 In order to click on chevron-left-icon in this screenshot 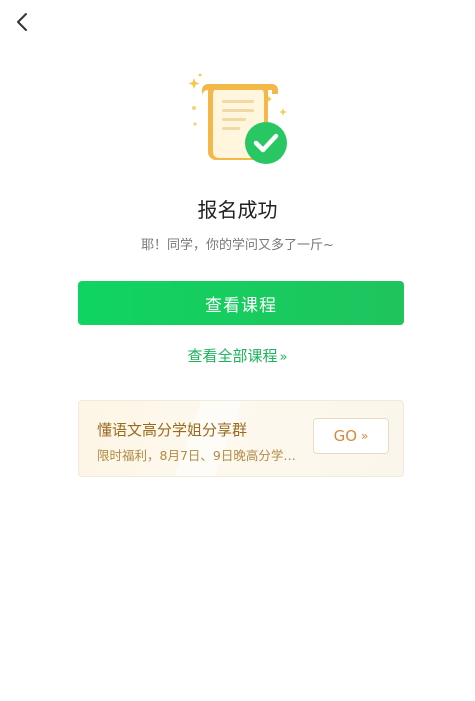, I will do `click(22, 22)`.